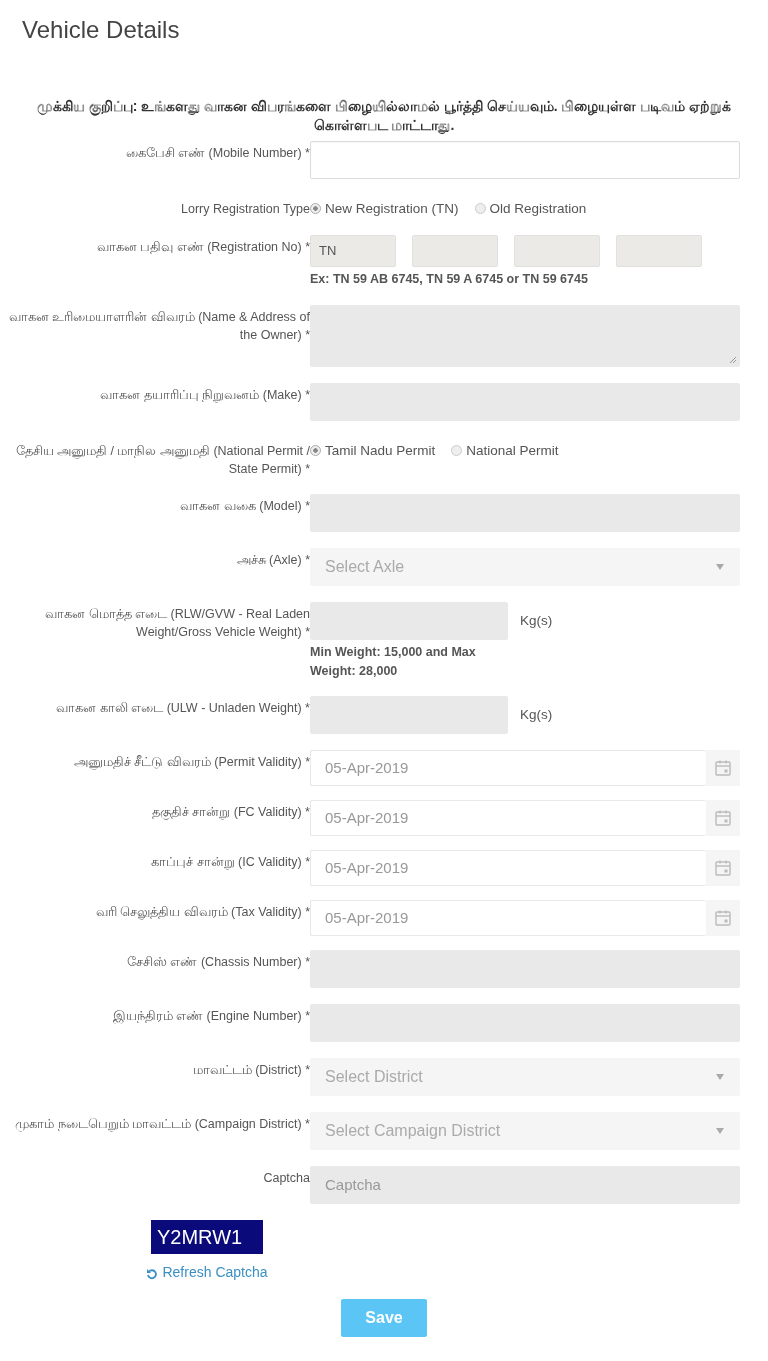  I want to click on field-label: இயந்திரம் எண் (Engine Number) *, so click(210, 1017).